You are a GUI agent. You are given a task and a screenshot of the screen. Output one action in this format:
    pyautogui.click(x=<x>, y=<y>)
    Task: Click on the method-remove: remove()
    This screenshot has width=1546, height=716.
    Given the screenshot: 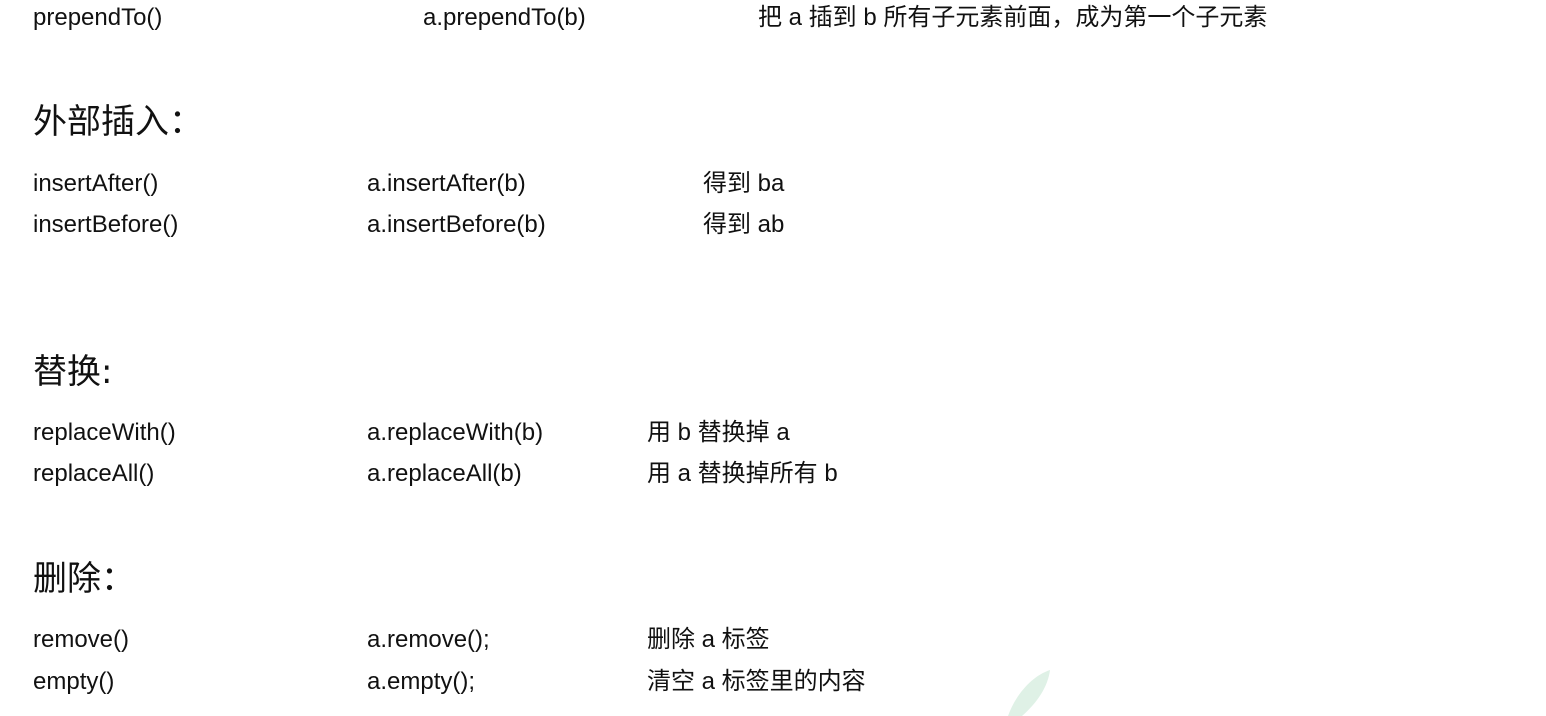 What is the action you would take?
    pyautogui.click(x=81, y=639)
    